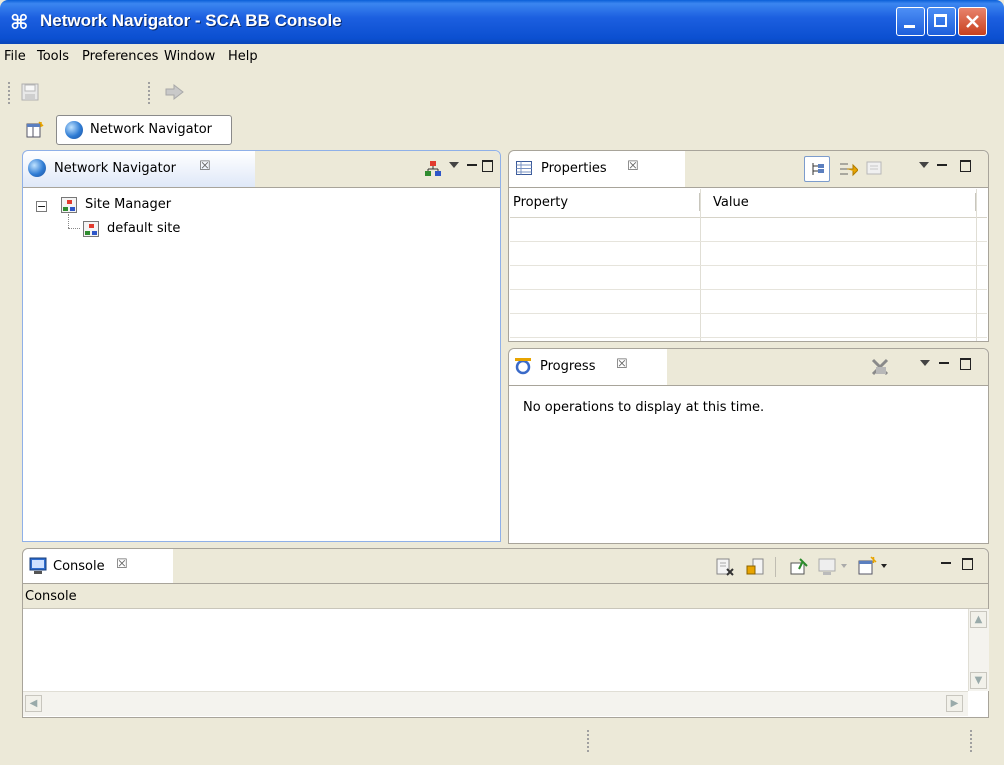  I want to click on properties-table-header: Property Value, so click(748, 203).